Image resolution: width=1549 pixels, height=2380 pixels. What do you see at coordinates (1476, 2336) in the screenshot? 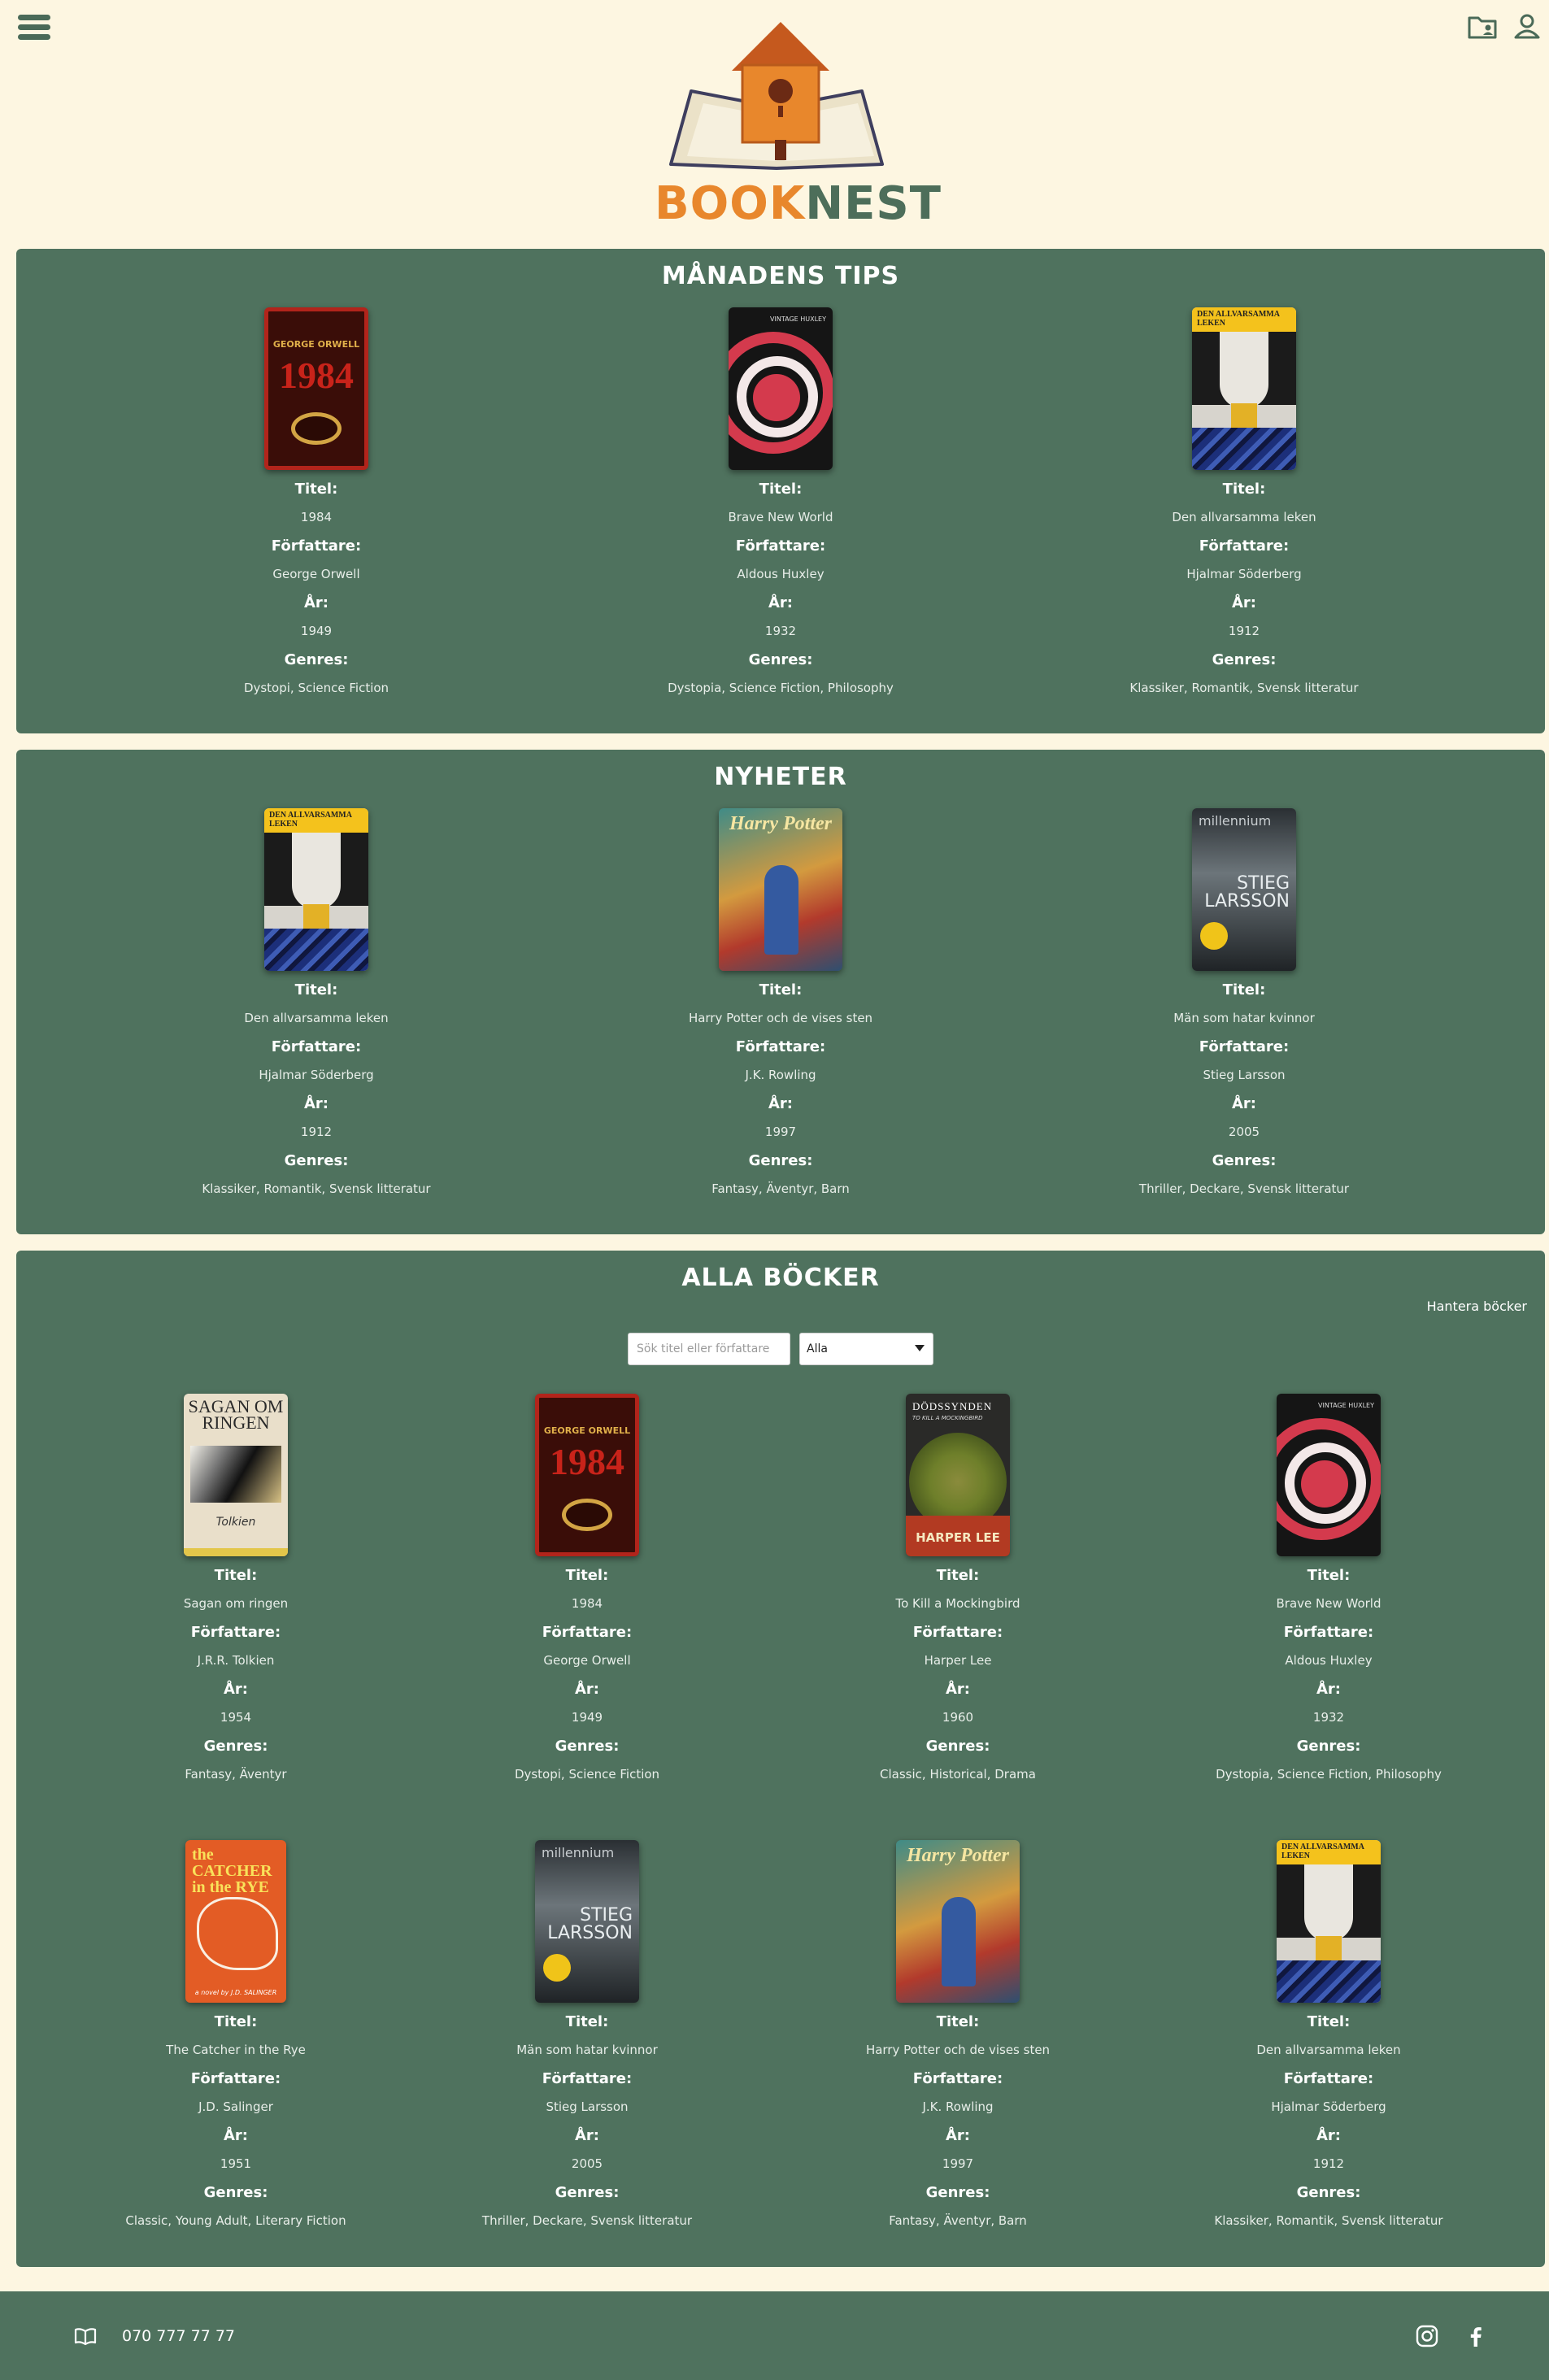
I see `facebook-icon` at bounding box center [1476, 2336].